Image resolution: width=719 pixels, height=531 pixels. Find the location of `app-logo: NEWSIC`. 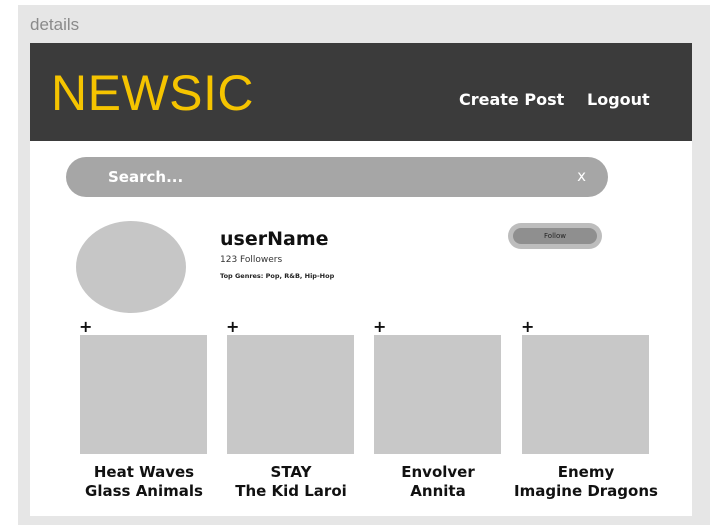

app-logo: NEWSIC is located at coordinates (152, 93).